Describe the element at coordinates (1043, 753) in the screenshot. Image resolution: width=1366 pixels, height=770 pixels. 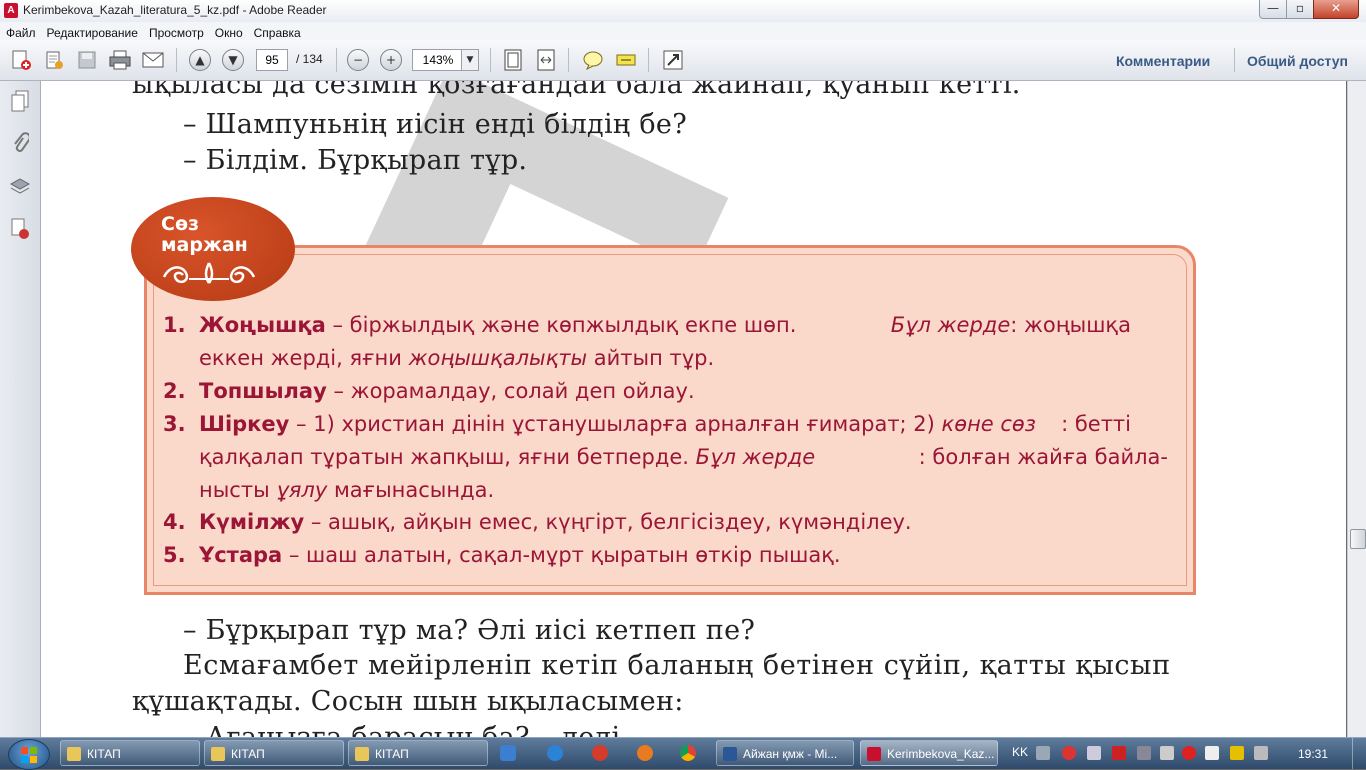
I see `keyboard-icon` at that location.